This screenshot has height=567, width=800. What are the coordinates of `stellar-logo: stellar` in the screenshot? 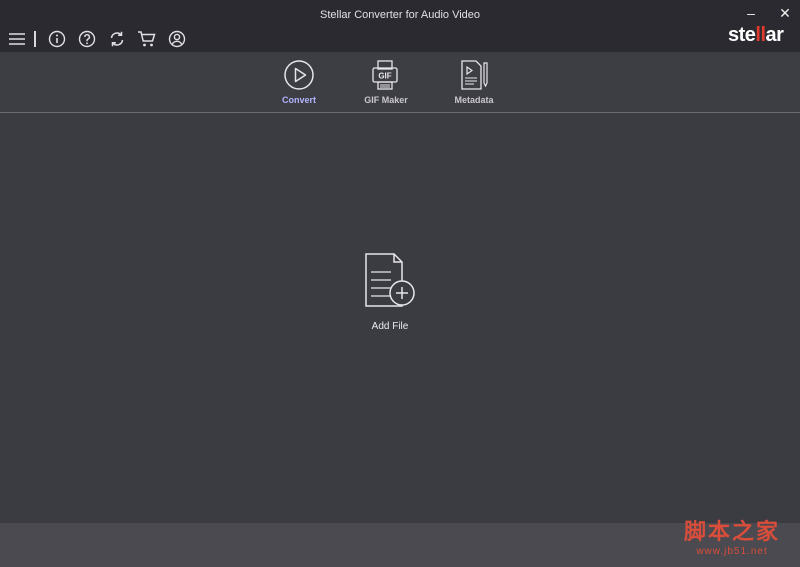 It's located at (756, 35).